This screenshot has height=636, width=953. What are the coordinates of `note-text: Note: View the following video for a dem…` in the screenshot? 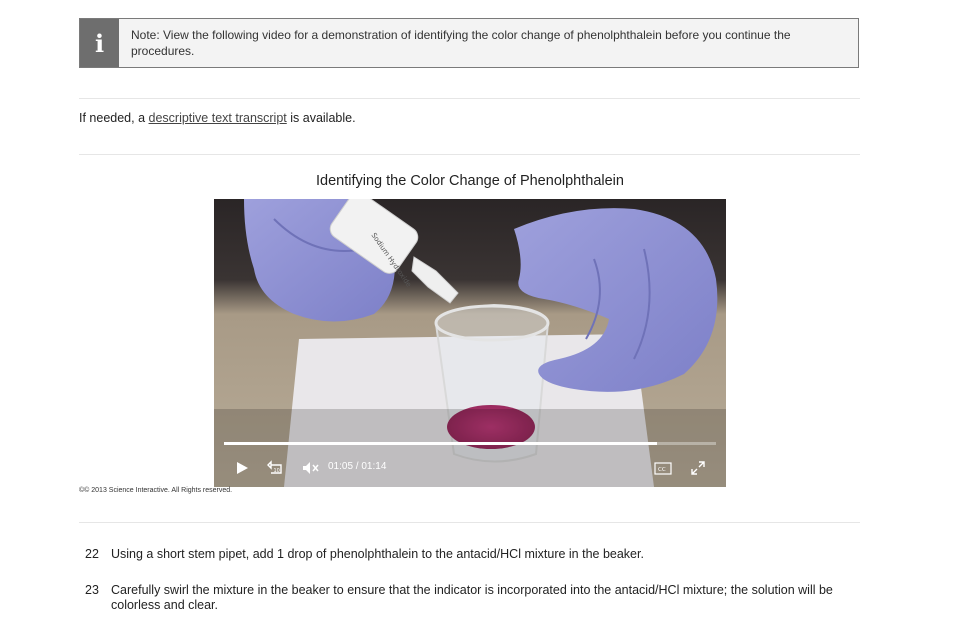 It's located at (461, 43).